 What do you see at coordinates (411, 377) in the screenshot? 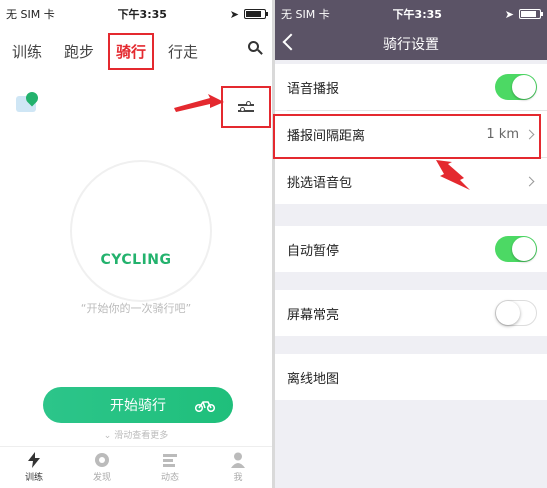
I see `row-offline-map: 离线地图` at bounding box center [411, 377].